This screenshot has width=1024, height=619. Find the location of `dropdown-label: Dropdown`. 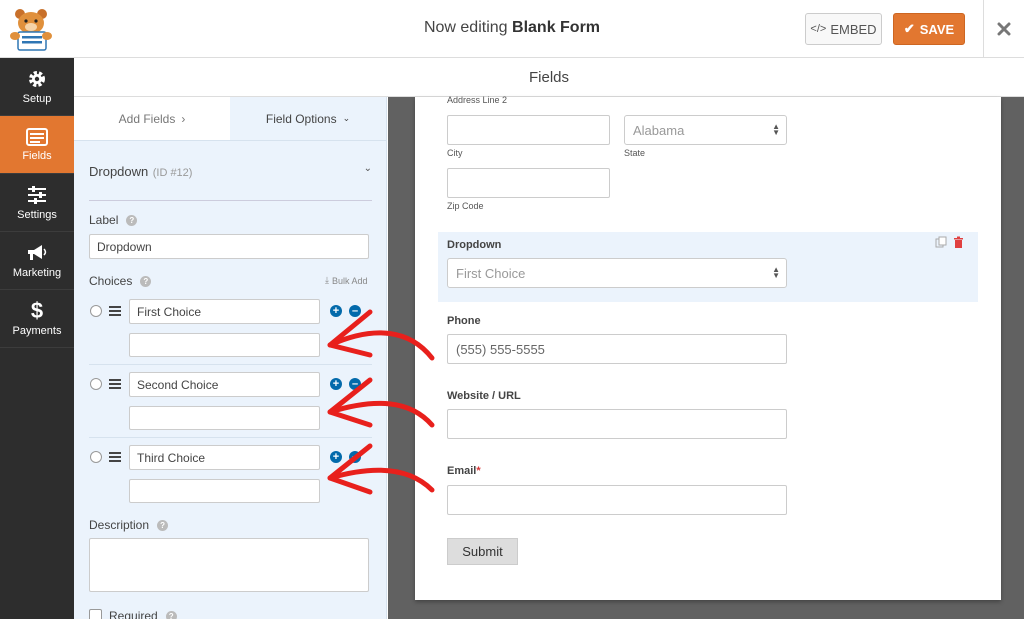

dropdown-label: Dropdown is located at coordinates (474, 245).